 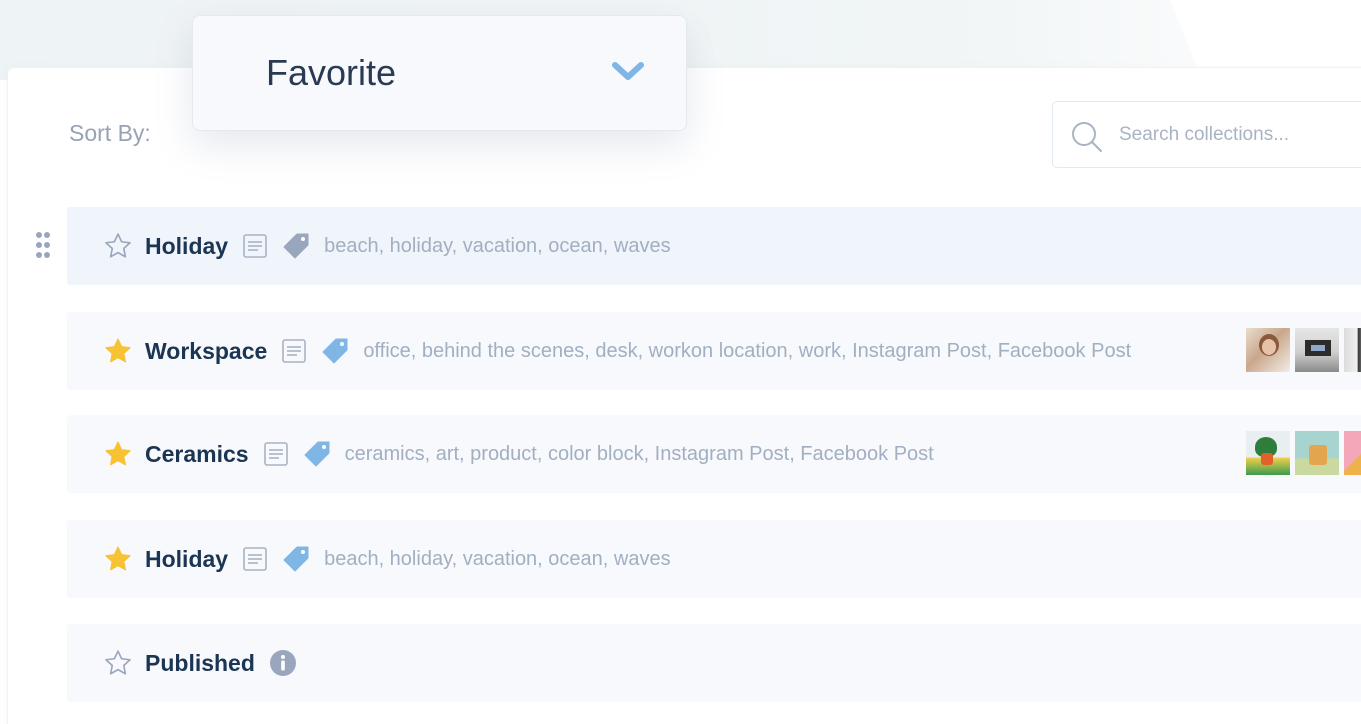 I want to click on sort-dropdown-value: Favorite, so click(x=331, y=72).